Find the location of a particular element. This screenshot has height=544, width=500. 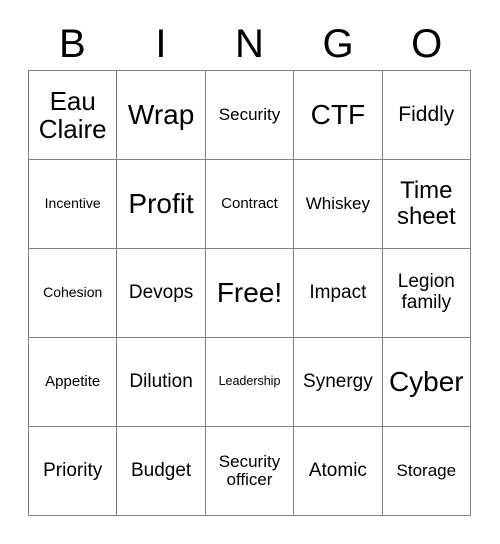

bingo-cell-label: Leadership is located at coordinates (249, 381).